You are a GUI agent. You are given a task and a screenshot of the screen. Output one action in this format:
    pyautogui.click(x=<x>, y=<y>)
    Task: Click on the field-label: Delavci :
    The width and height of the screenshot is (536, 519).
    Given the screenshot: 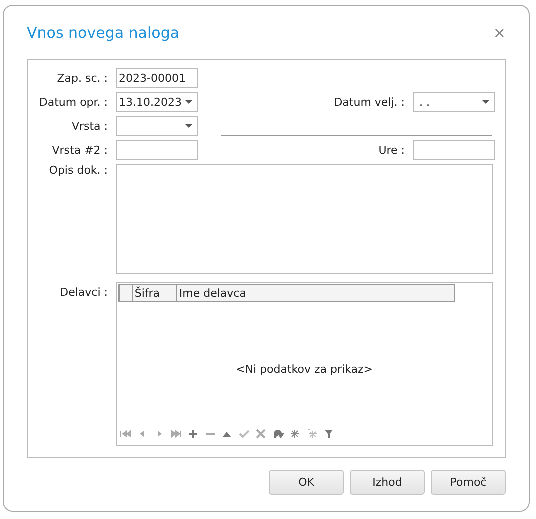 What is the action you would take?
    pyautogui.click(x=84, y=292)
    